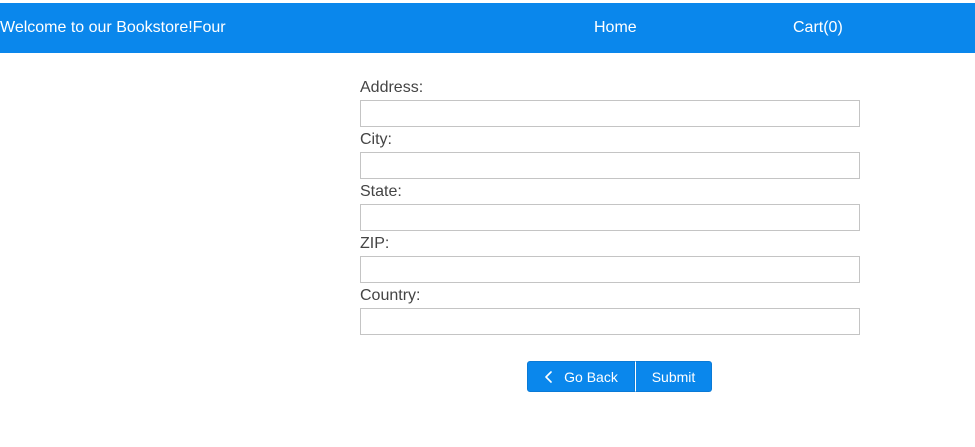 This screenshot has width=975, height=447. What do you see at coordinates (610, 165) in the screenshot?
I see `city-input` at bounding box center [610, 165].